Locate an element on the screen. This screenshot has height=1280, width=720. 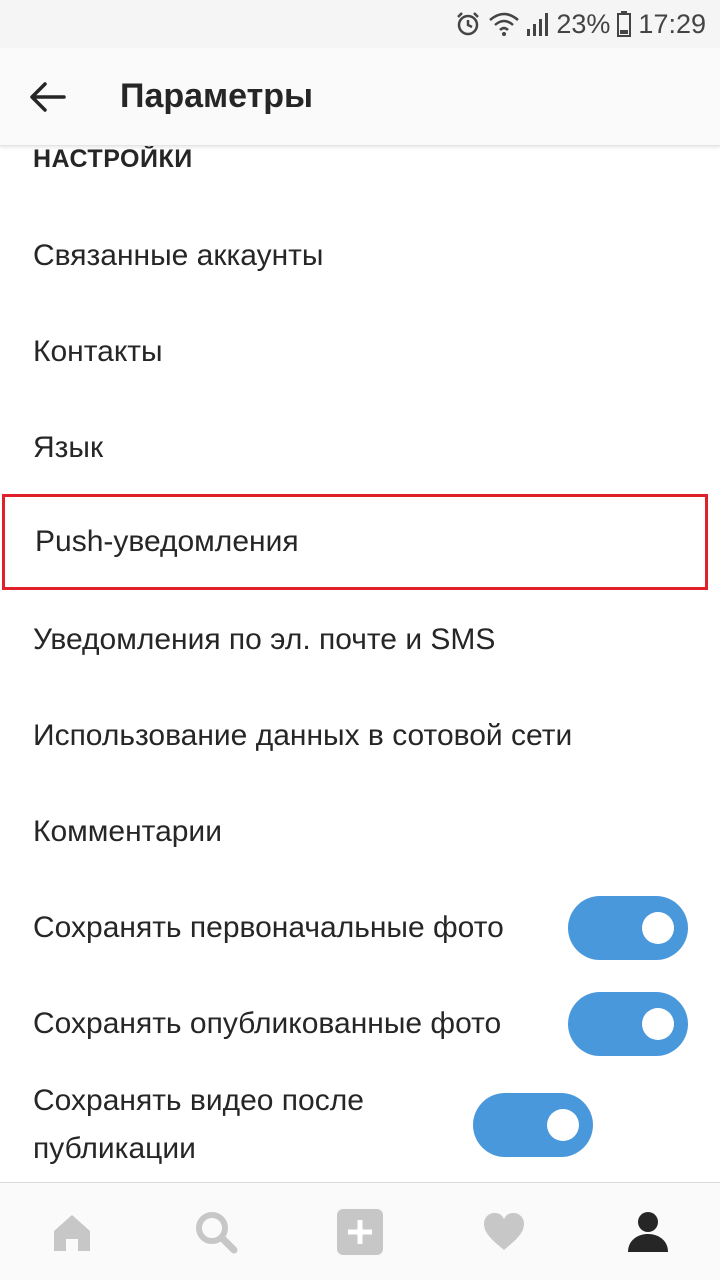
alarm-icon is located at coordinates (468, 24).